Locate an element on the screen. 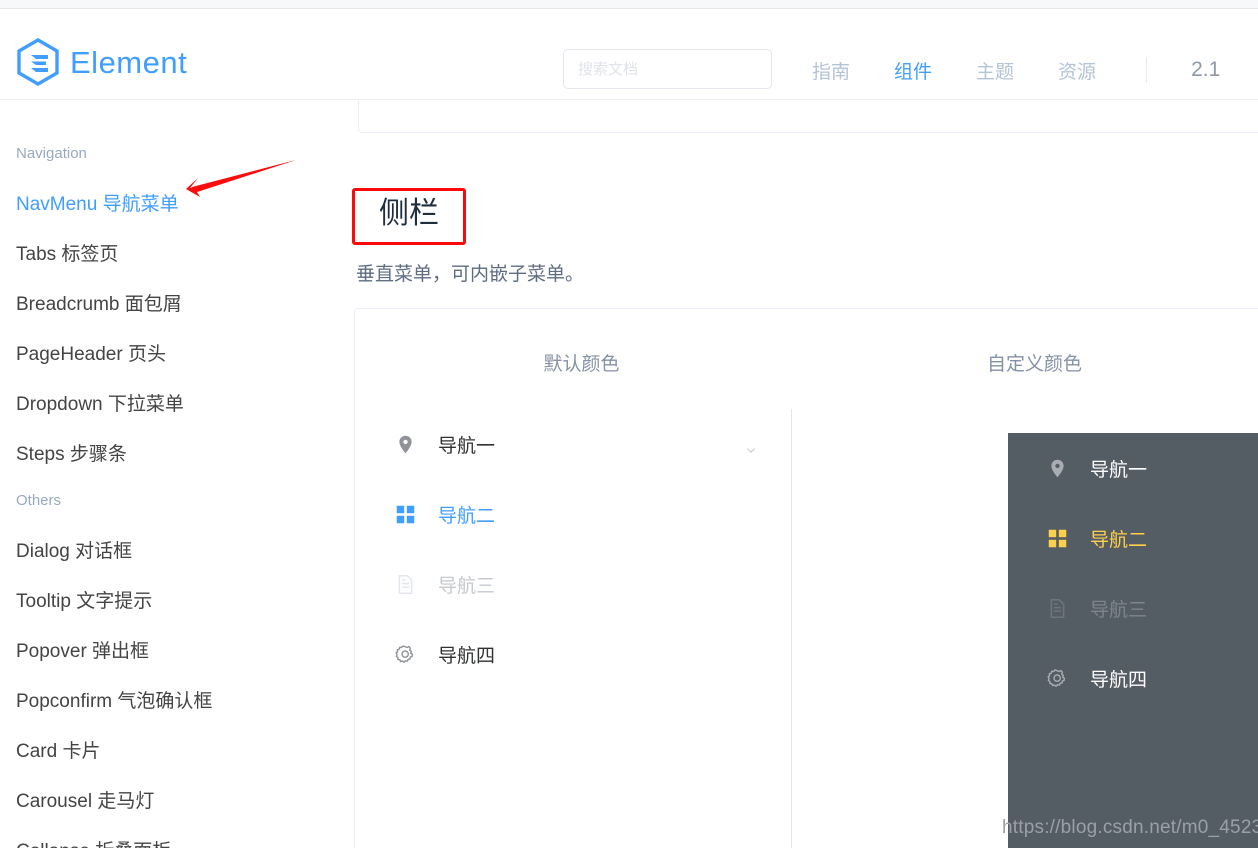  sidebar-item-tooltip: Tooltip 文字提示 is located at coordinates (175, 602).